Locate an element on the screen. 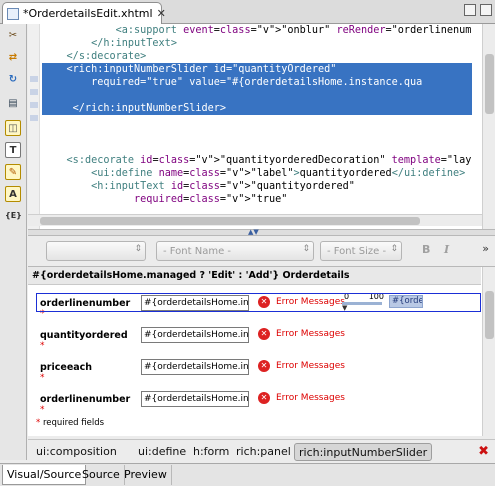  breadcrumb-rich-inputnumberslider: rich:inputNumberSlider is located at coordinates (363, 452).